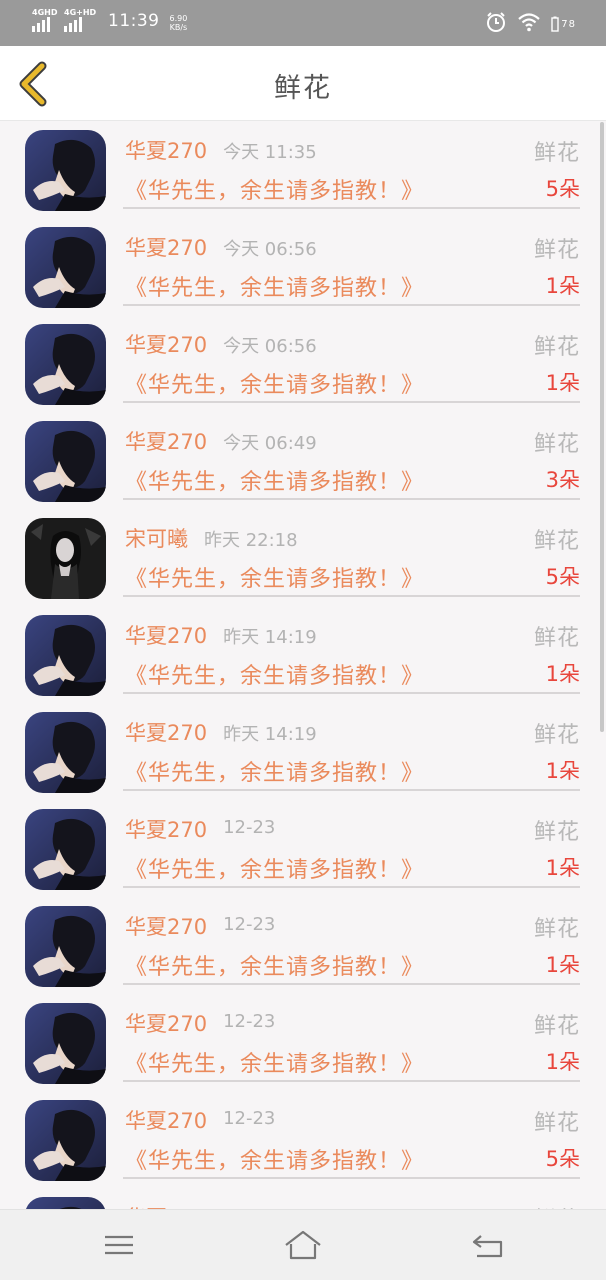 The width and height of the screenshot is (606, 1280). What do you see at coordinates (351, 553) in the screenshot?
I see `list-item-content: 宋可曦 昨天 22:18 鲜花 《华先生，余生请多指教！》 5朵` at bounding box center [351, 553].